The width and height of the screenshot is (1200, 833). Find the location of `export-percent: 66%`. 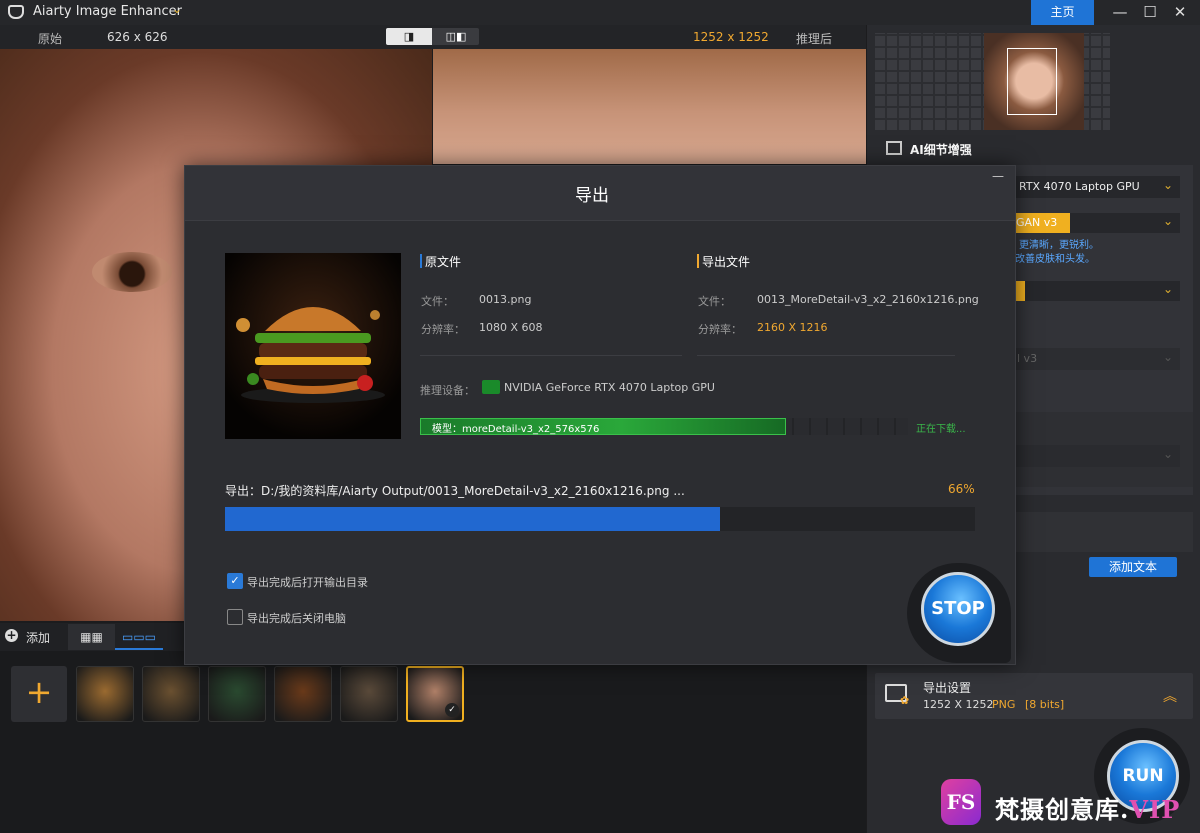

export-percent: 66% is located at coordinates (961, 489).